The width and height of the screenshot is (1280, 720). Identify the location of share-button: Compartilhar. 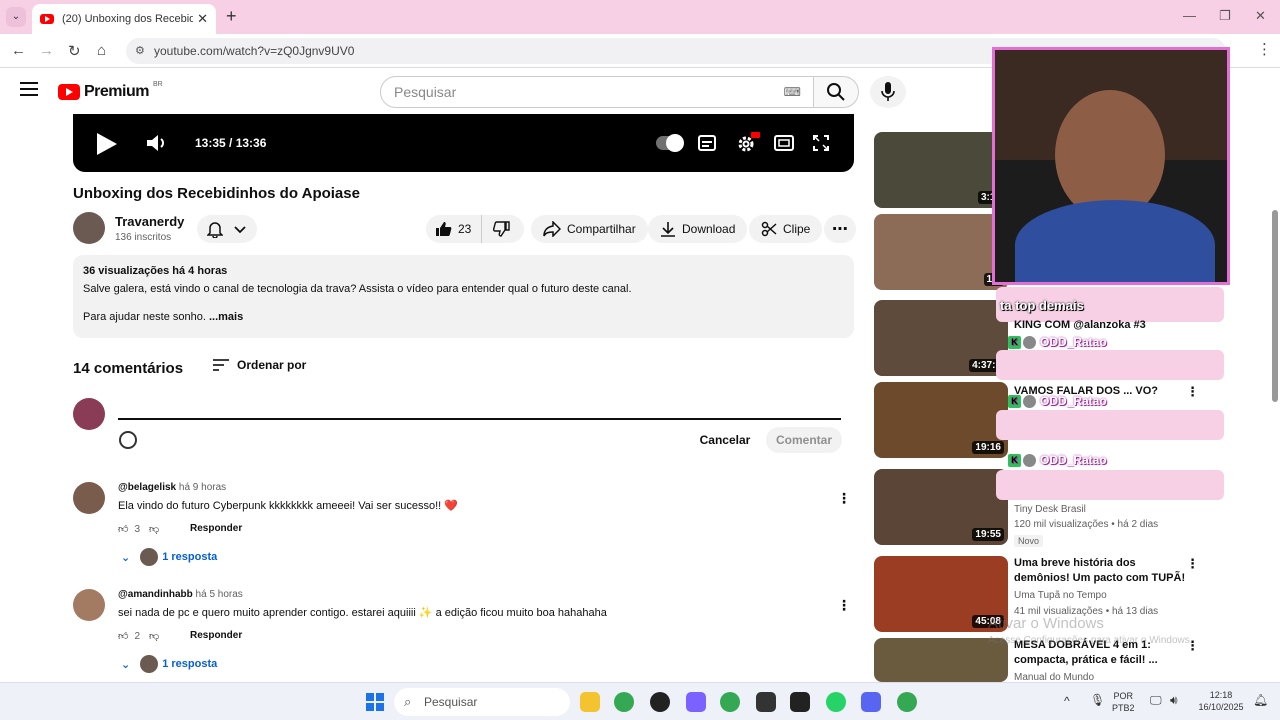
(589, 229).